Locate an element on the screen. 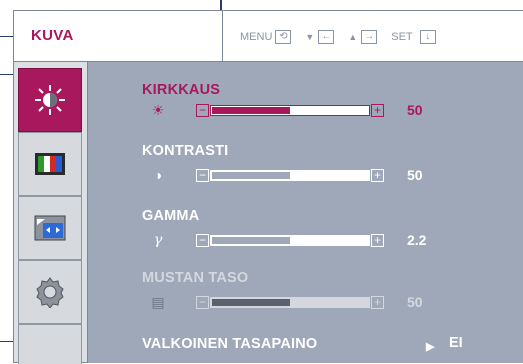 The width and height of the screenshot is (523, 364). header-divider is located at coordinates (222, 37).